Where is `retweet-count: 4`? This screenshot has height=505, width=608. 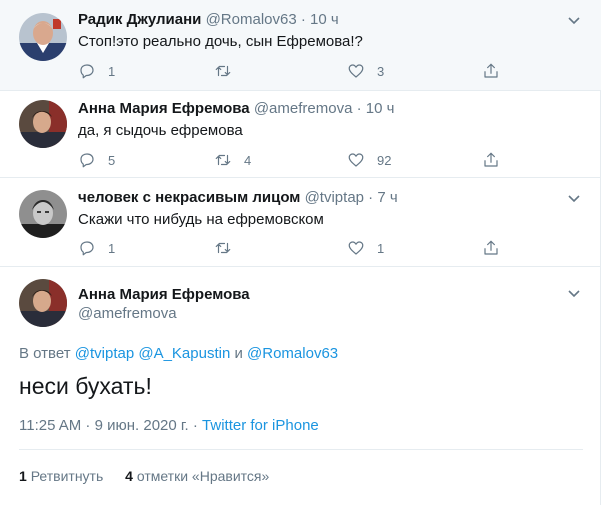
retweet-count: 4 is located at coordinates (248, 160).